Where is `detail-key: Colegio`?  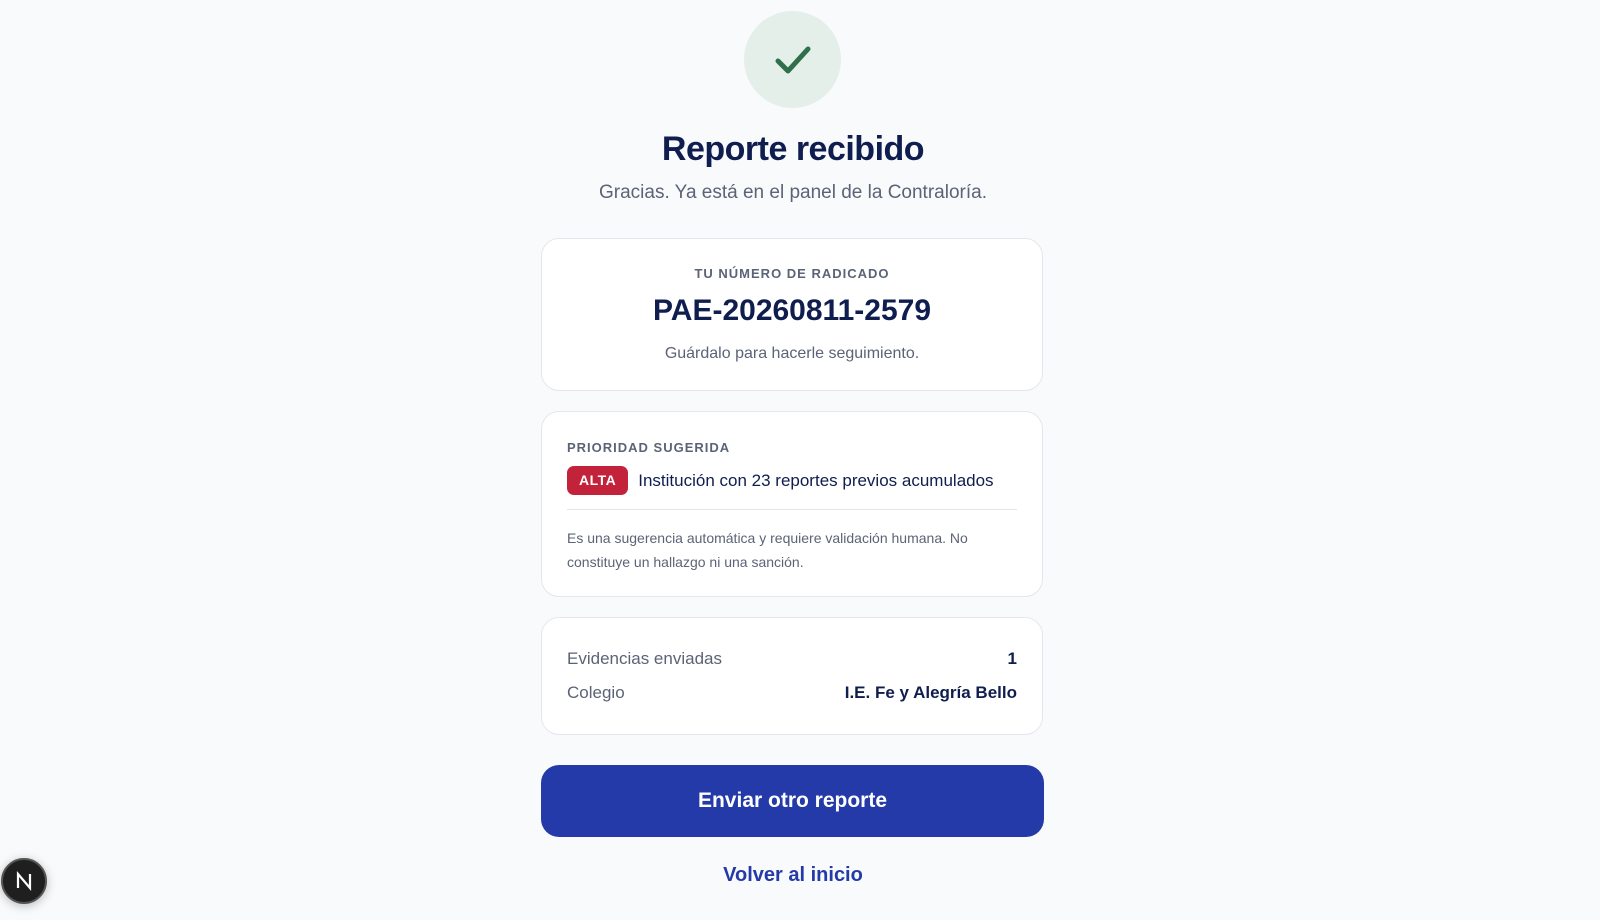 detail-key: Colegio is located at coordinates (596, 692).